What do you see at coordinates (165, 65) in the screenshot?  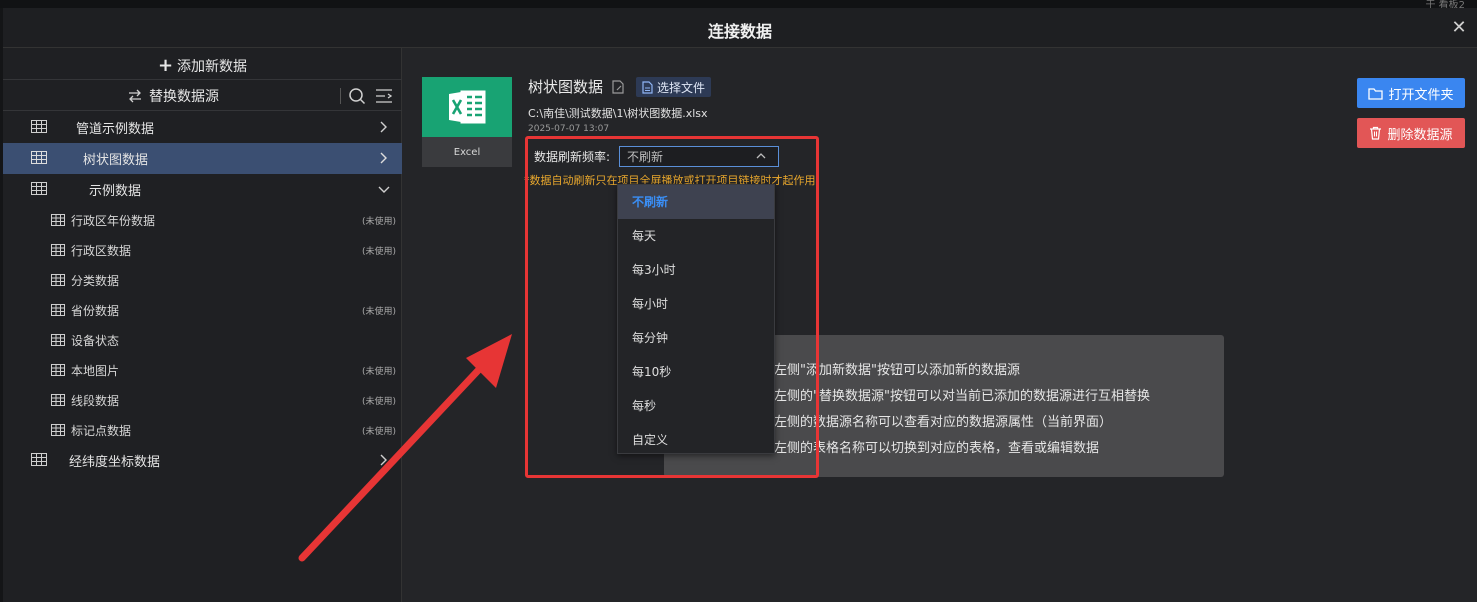 I see `plus-icon: +` at bounding box center [165, 65].